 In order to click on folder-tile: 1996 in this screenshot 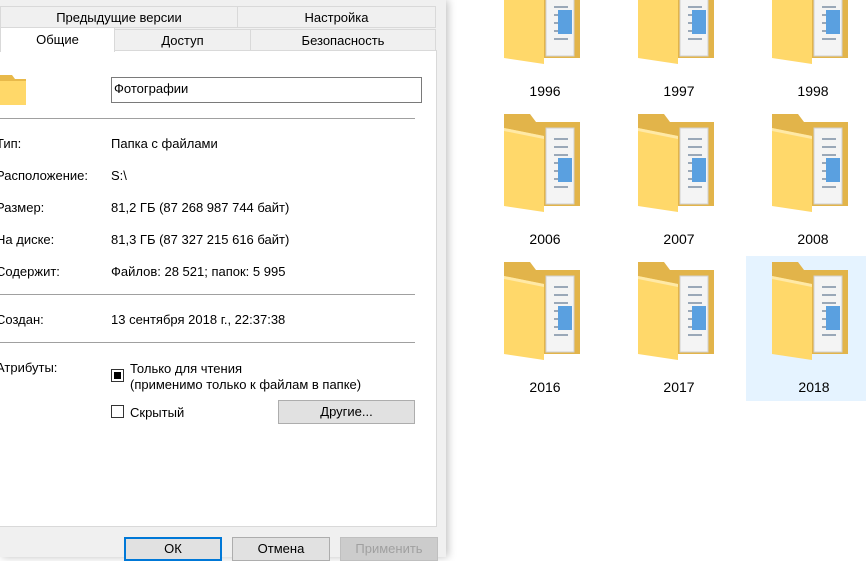, I will do `click(545, 52)`.